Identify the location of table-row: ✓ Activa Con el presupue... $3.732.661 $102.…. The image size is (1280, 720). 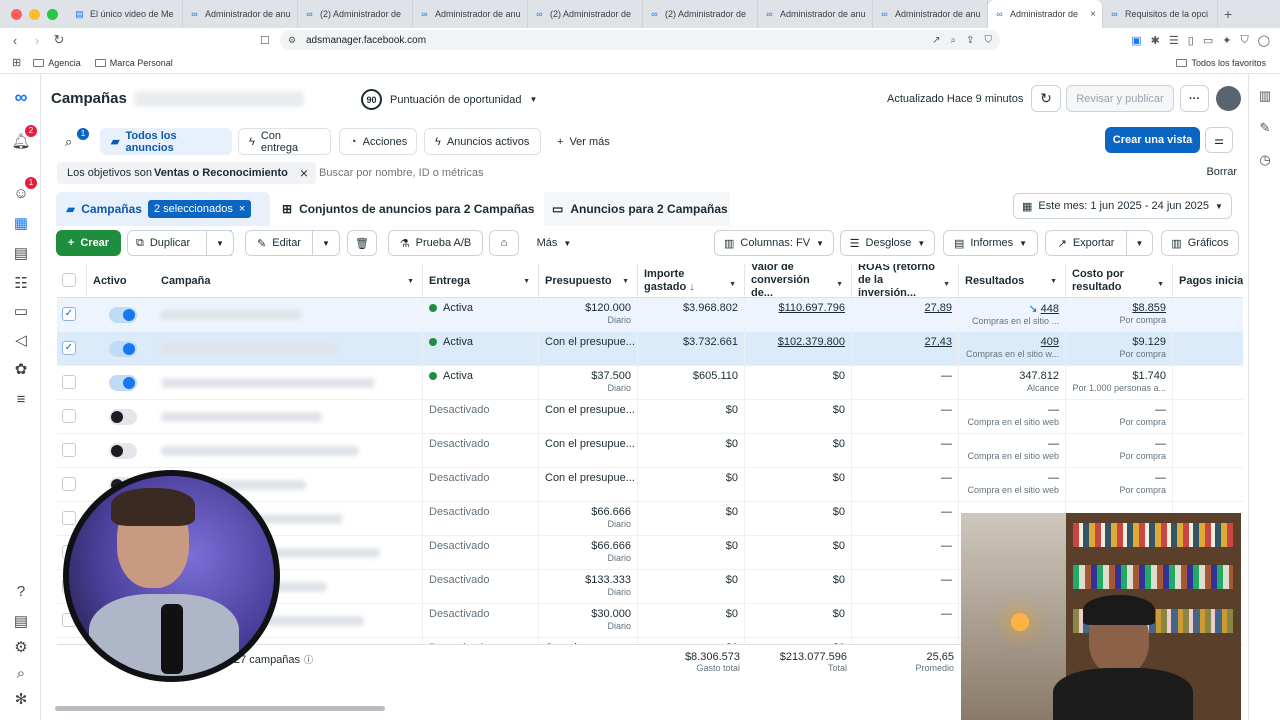
(650, 349).